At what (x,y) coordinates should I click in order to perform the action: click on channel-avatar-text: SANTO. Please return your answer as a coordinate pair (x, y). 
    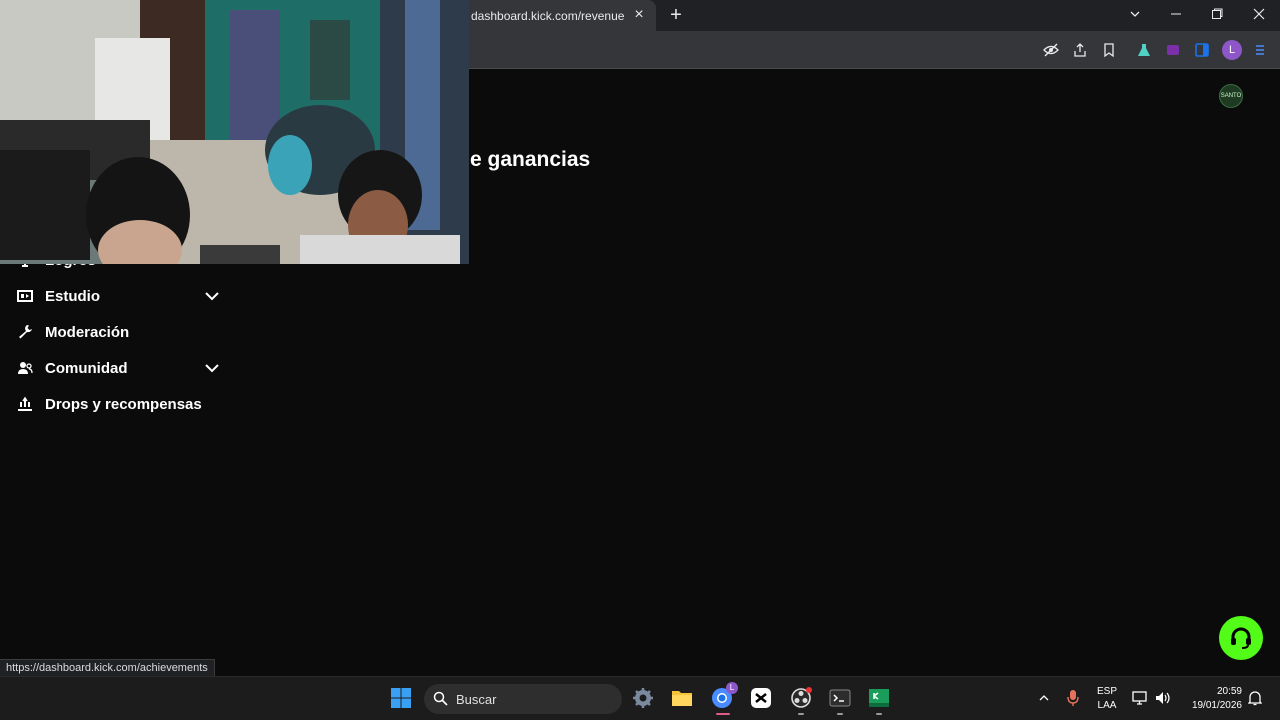
    Looking at the image, I should click on (1231, 96).